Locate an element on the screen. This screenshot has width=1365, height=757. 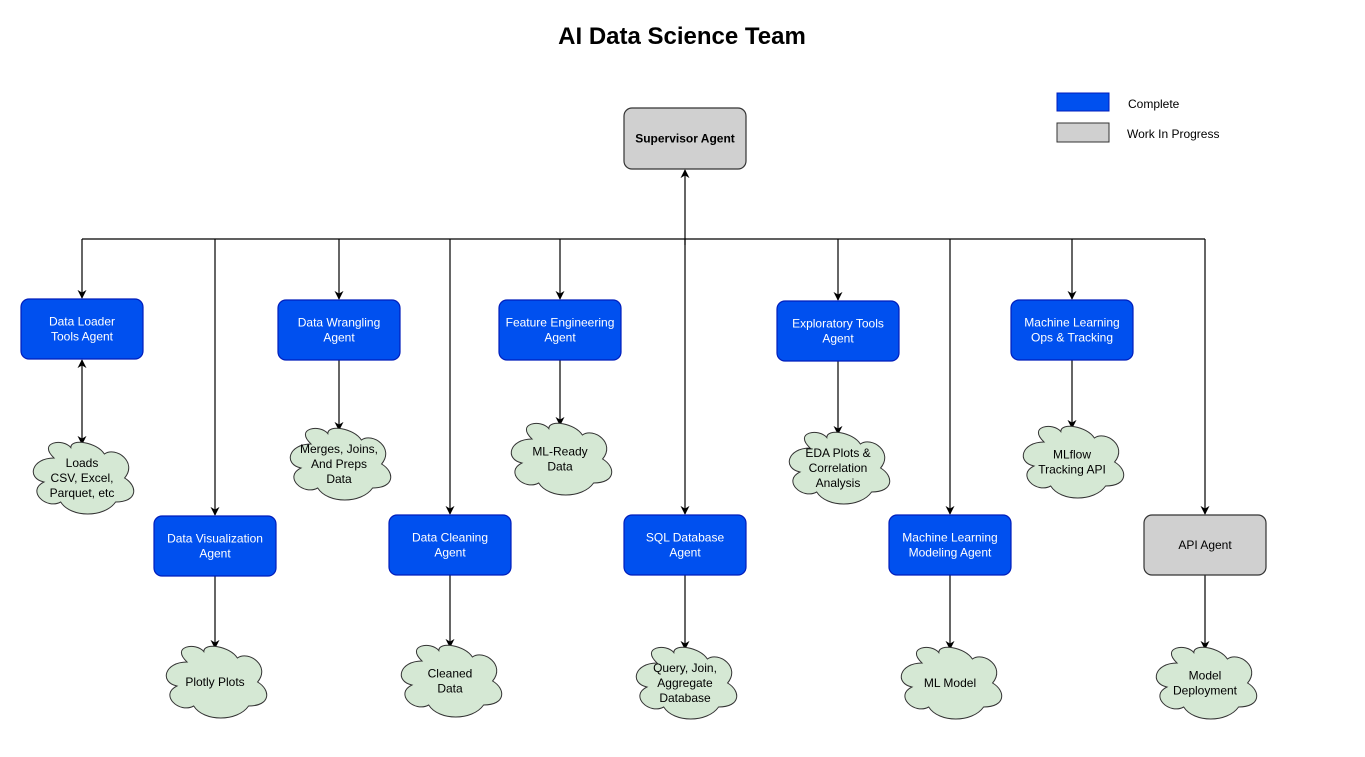
output-cloud-data-cleaning: CleanedData is located at coordinates (451, 681).